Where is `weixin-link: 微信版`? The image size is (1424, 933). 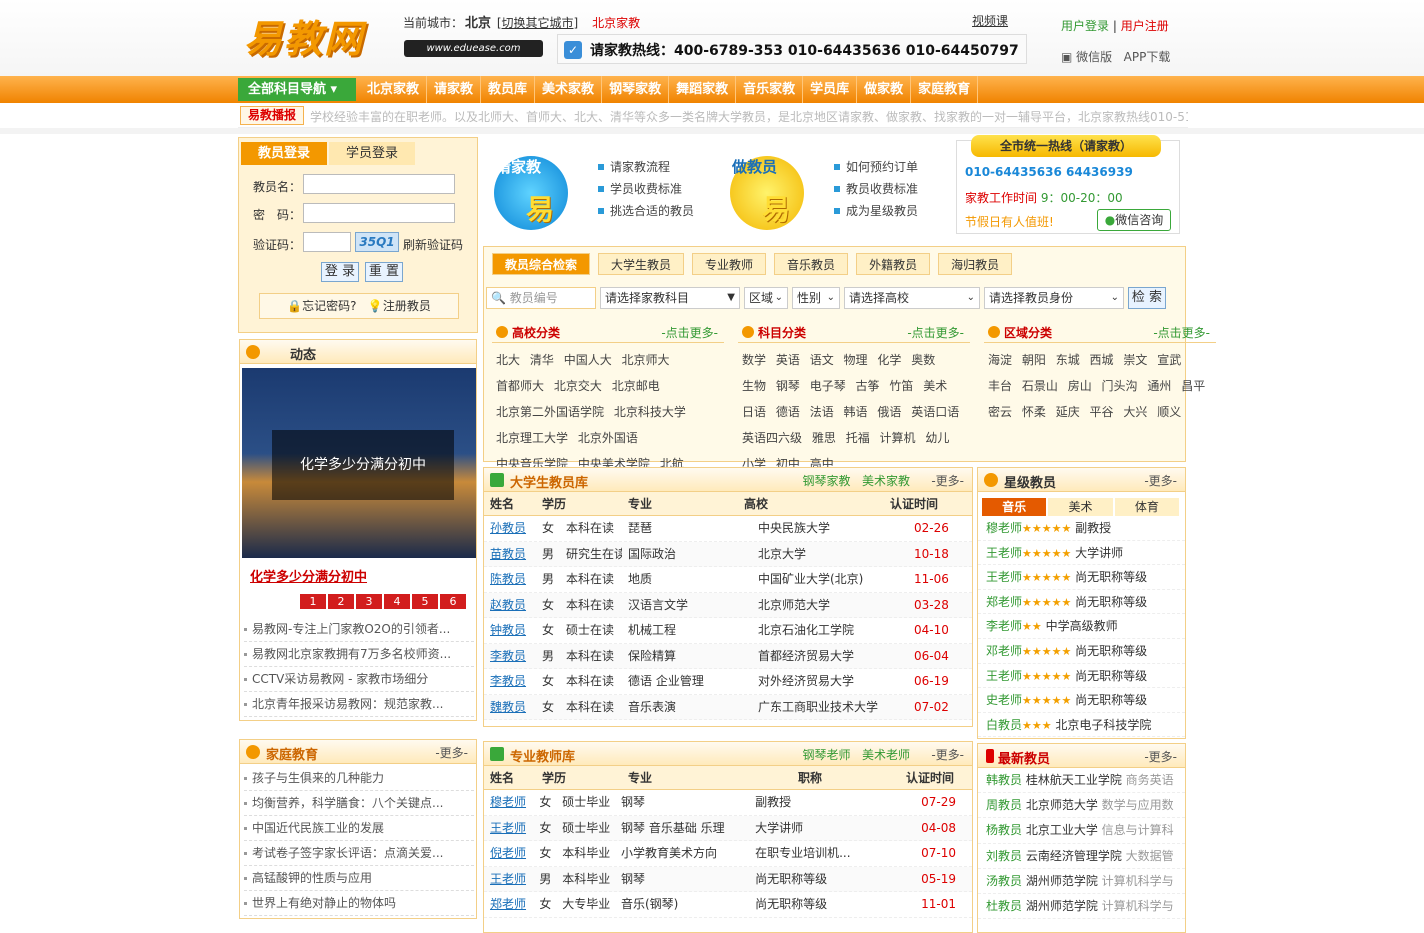 weixin-link: 微信版 is located at coordinates (1094, 57).